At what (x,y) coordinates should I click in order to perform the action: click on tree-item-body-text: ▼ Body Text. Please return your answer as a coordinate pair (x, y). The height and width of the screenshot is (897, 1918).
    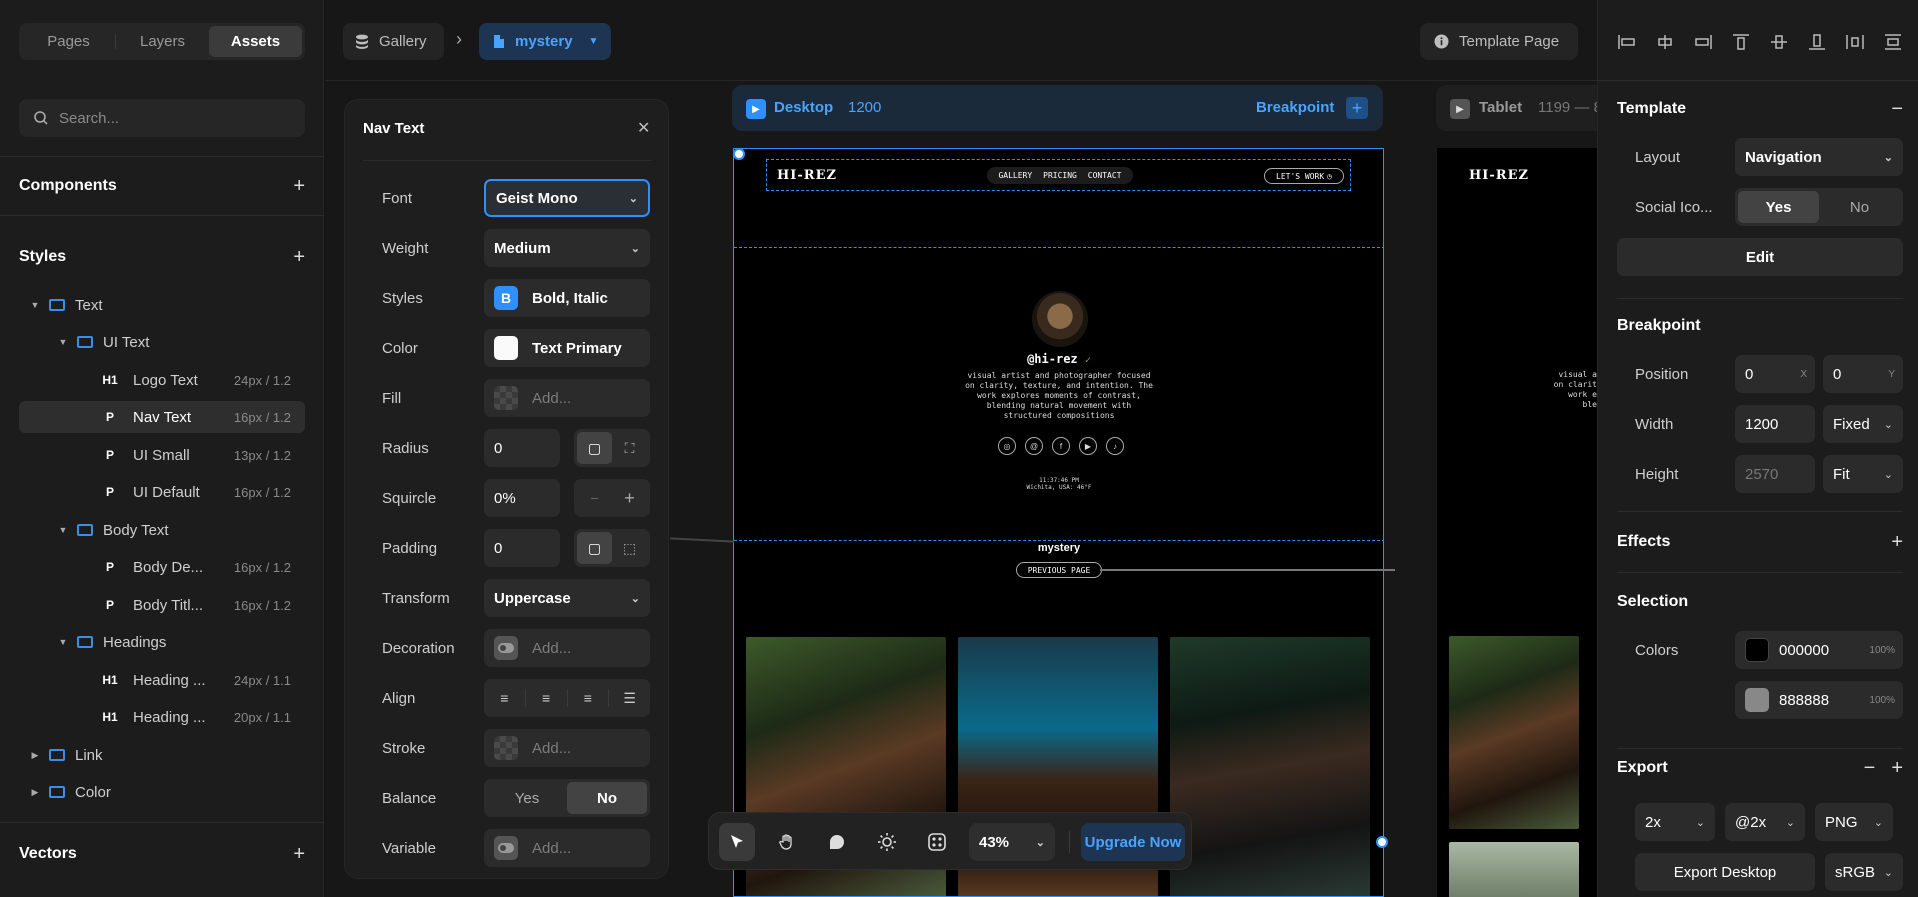
    Looking at the image, I should click on (162, 530).